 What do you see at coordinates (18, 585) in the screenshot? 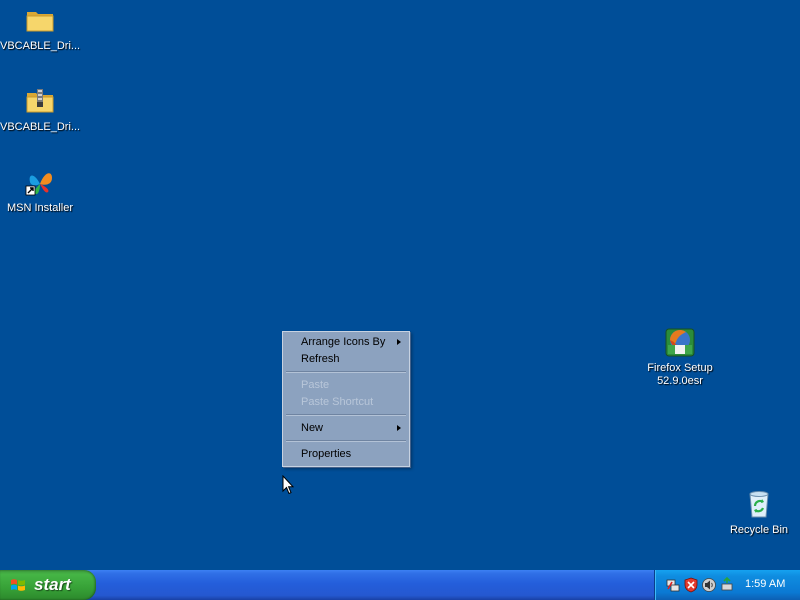
I see `windows-logo-icon` at bounding box center [18, 585].